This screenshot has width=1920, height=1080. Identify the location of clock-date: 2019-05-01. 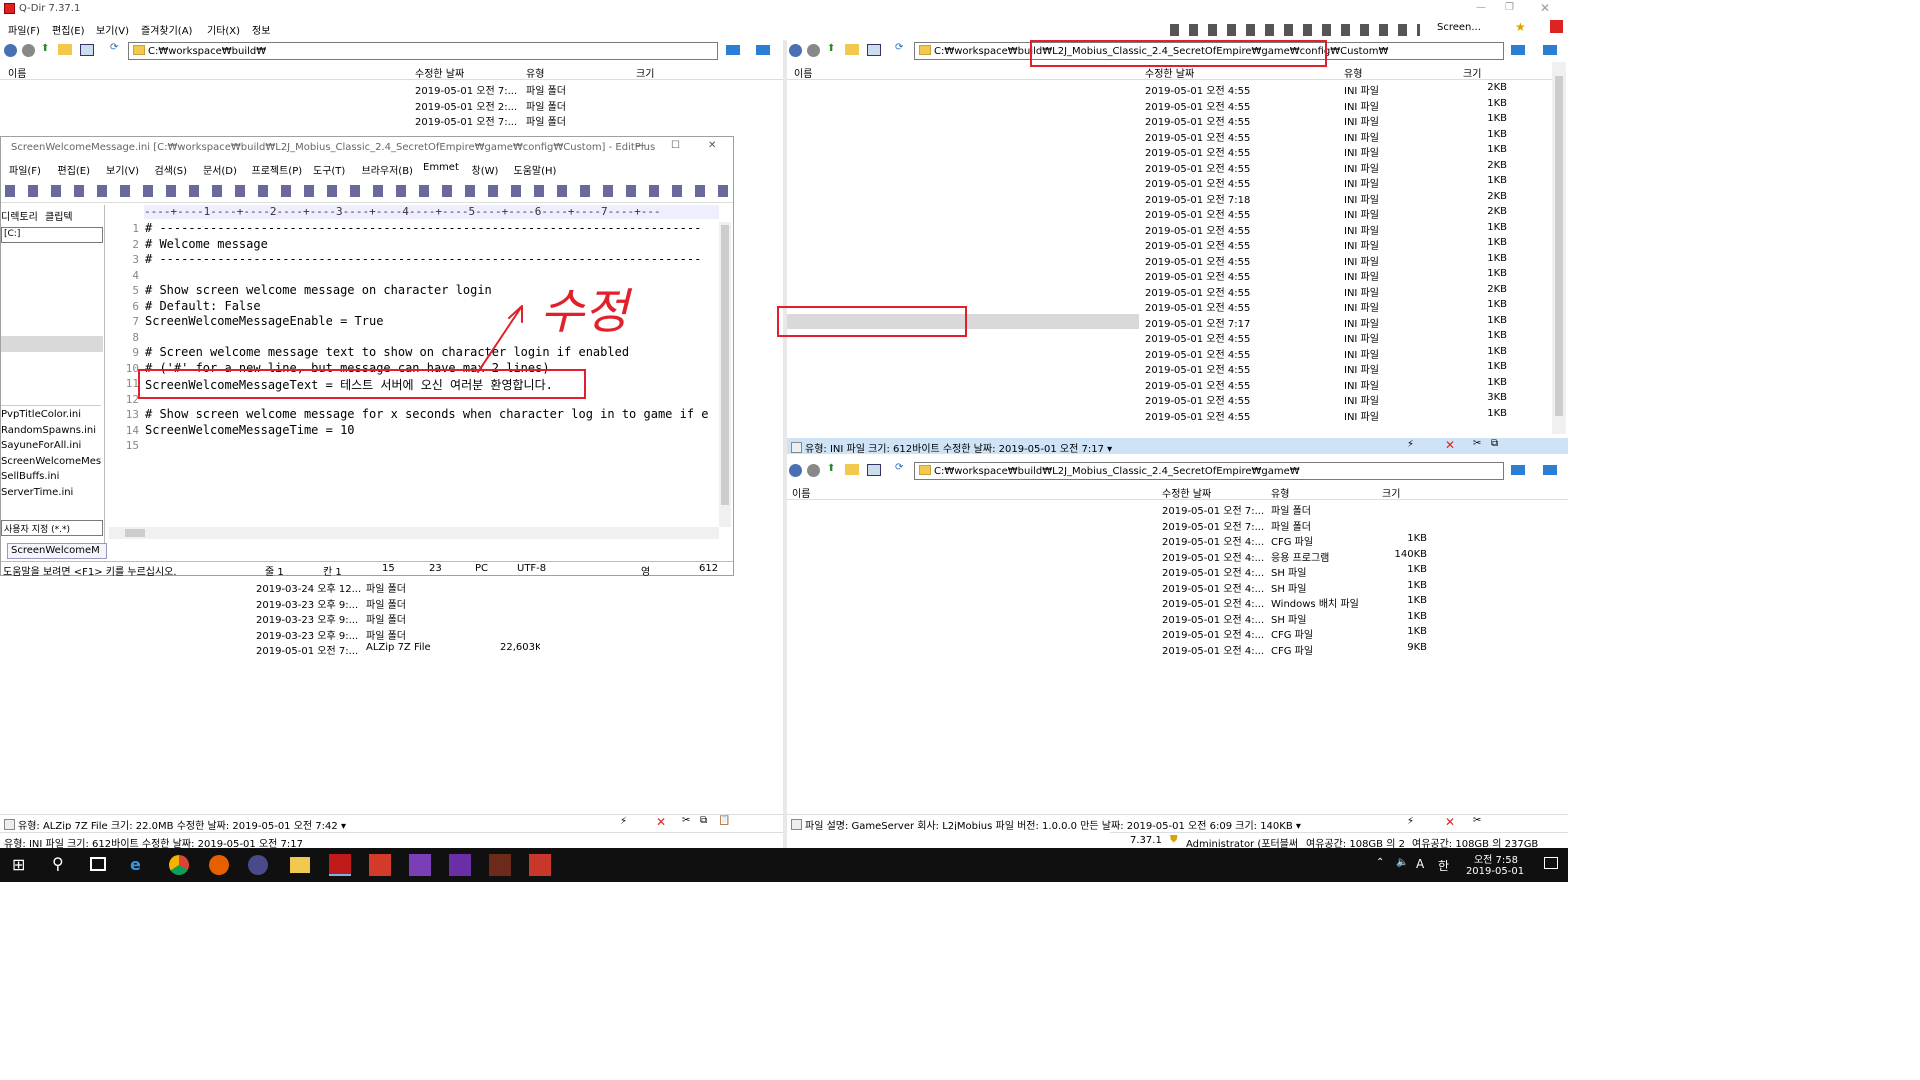
(1495, 871).